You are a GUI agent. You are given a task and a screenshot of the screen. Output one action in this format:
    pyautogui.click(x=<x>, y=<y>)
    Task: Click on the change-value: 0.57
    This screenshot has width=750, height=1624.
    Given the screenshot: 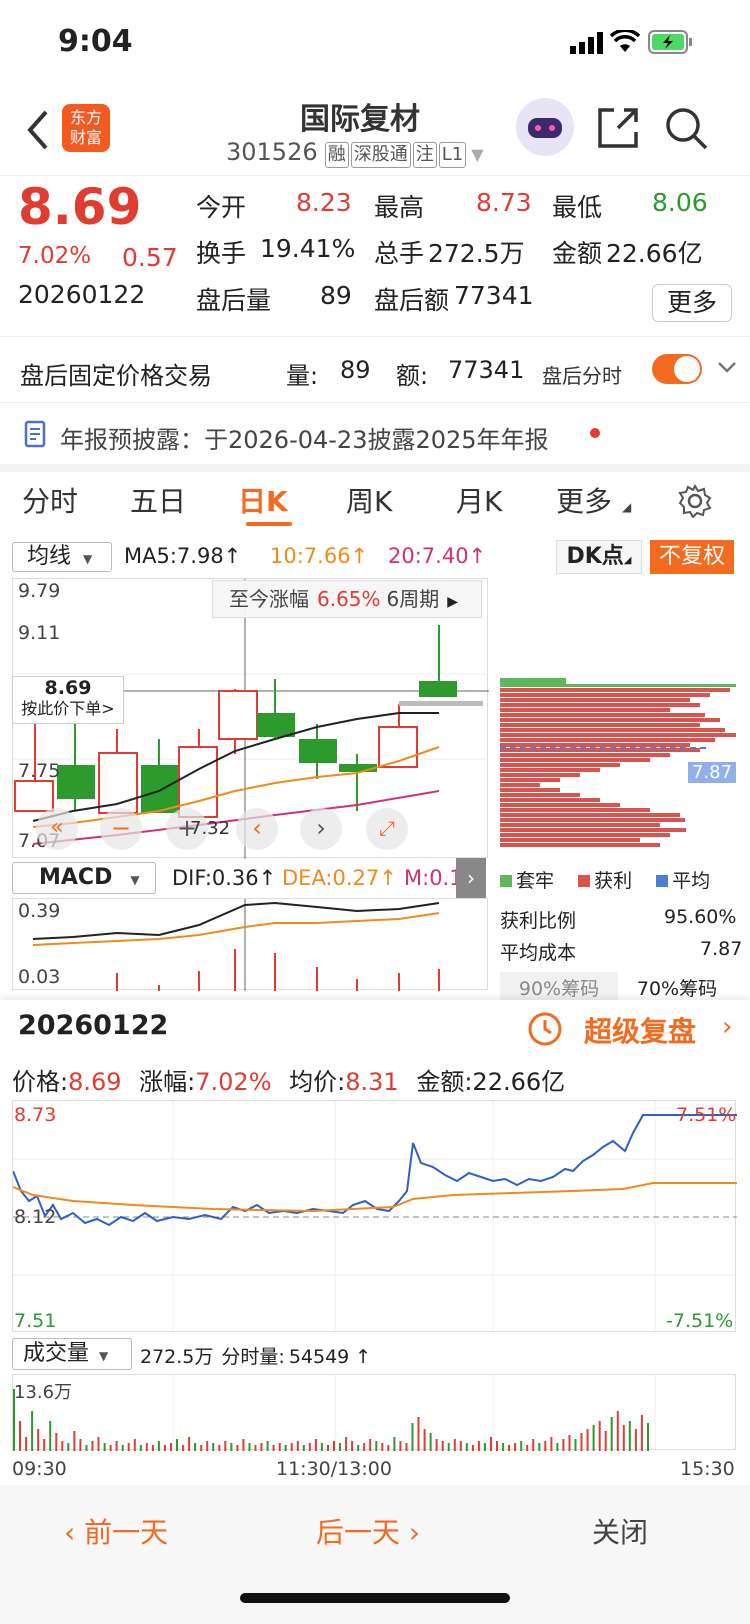 What is the action you would take?
    pyautogui.click(x=150, y=257)
    